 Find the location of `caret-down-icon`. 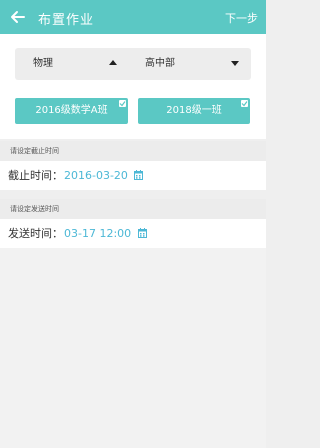

caret-down-icon is located at coordinates (235, 63).